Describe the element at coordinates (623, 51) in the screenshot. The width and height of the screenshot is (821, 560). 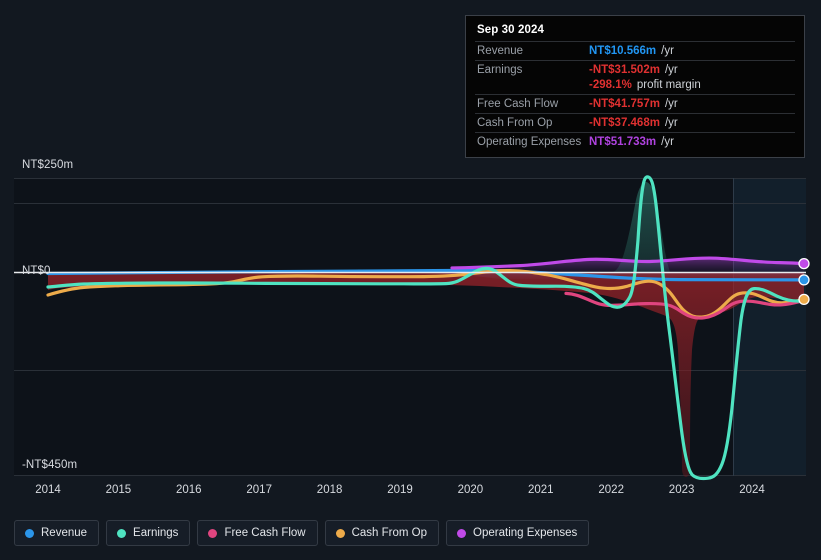
I see `tooltip-row-value: NT$10.566m` at that location.